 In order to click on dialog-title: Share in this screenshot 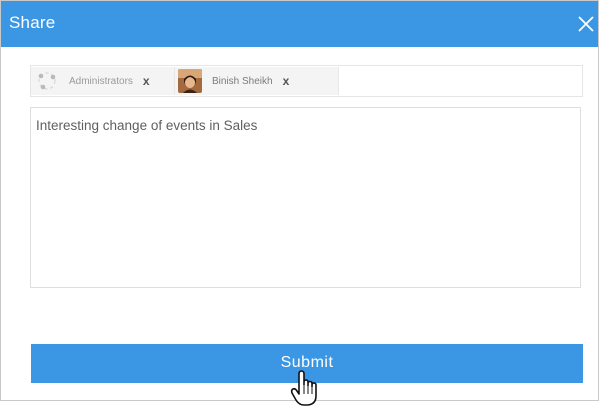, I will do `click(32, 22)`.